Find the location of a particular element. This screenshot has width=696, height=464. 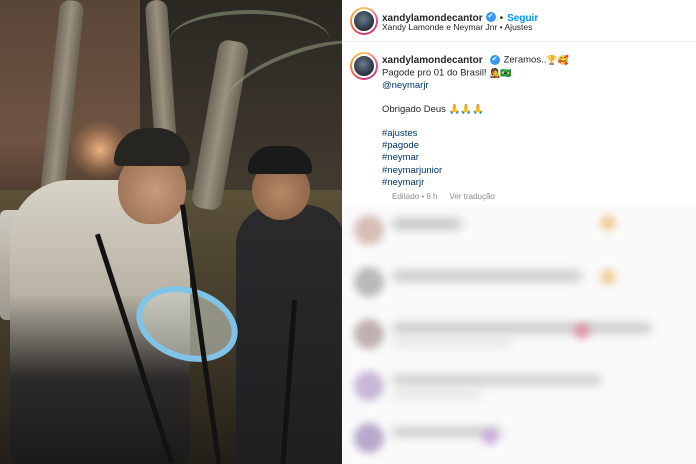

person-right-cap is located at coordinates (280, 160).